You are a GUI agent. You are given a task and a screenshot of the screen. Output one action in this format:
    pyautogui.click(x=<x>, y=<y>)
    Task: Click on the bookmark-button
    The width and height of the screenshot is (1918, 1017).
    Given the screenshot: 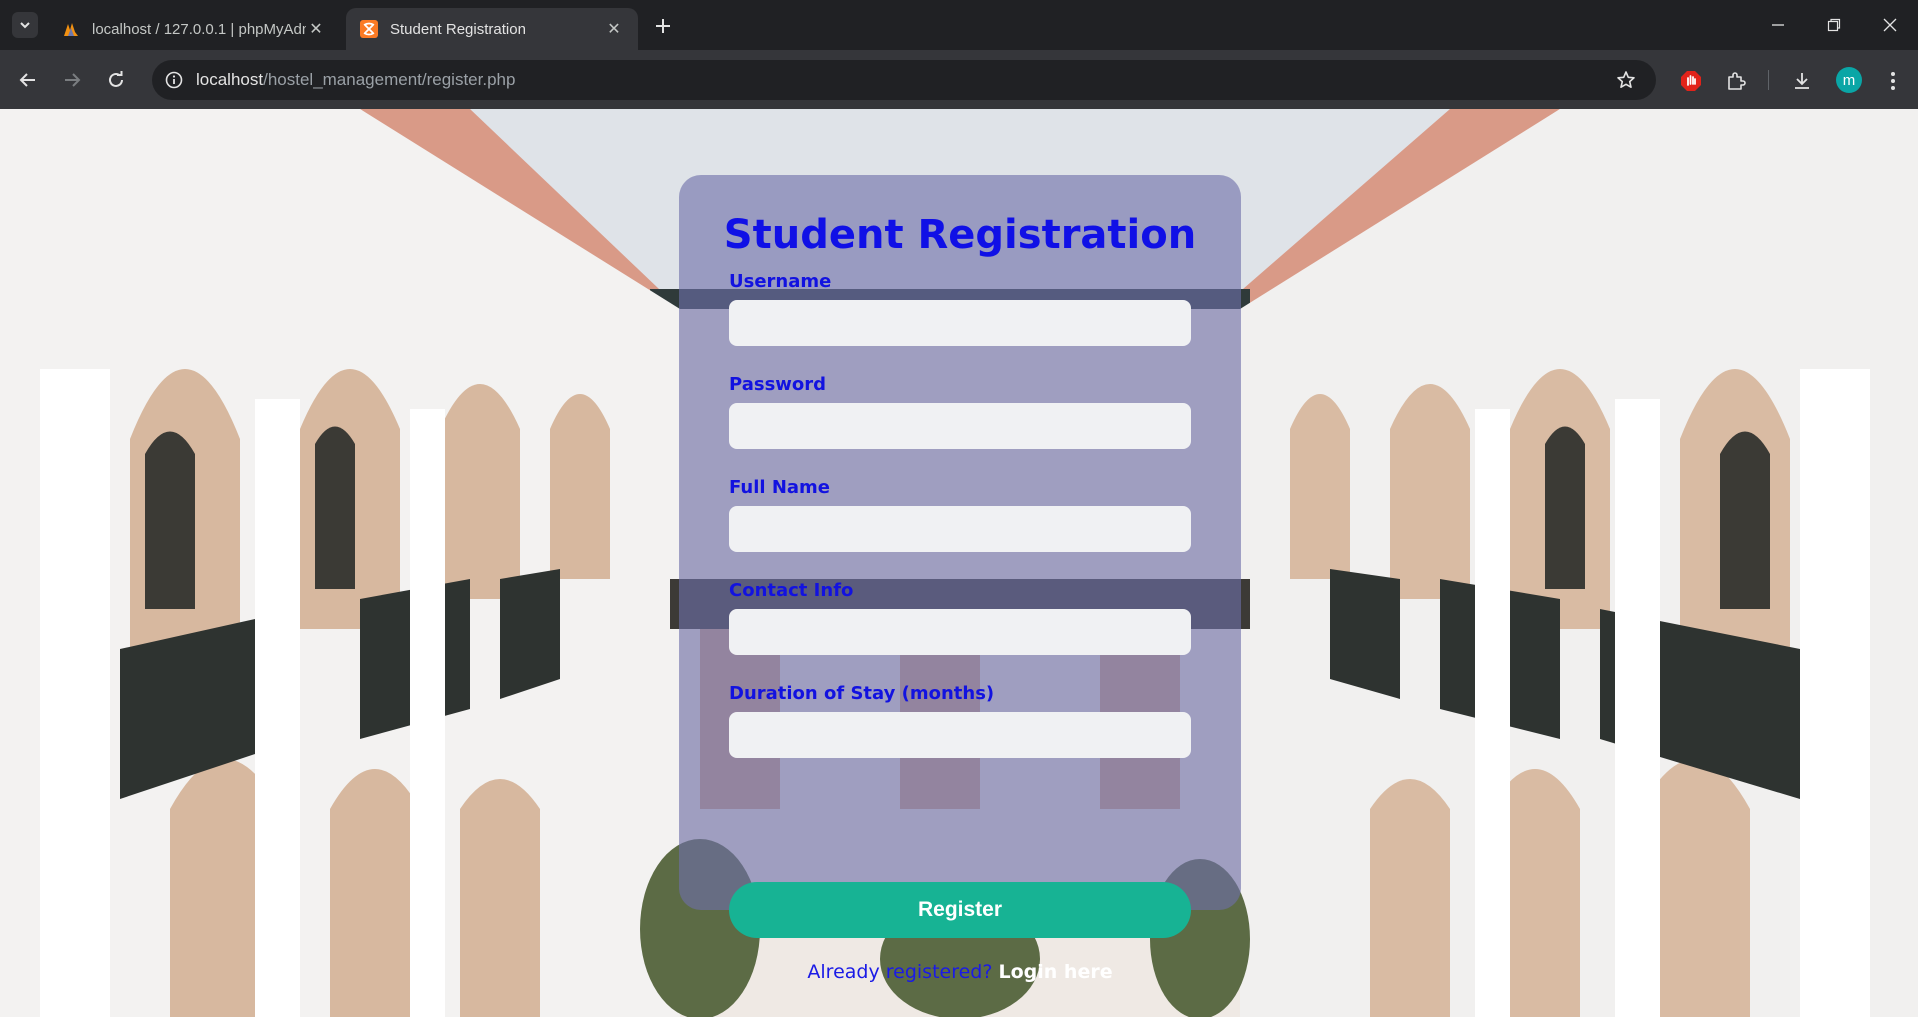 What is the action you would take?
    pyautogui.click(x=1626, y=80)
    